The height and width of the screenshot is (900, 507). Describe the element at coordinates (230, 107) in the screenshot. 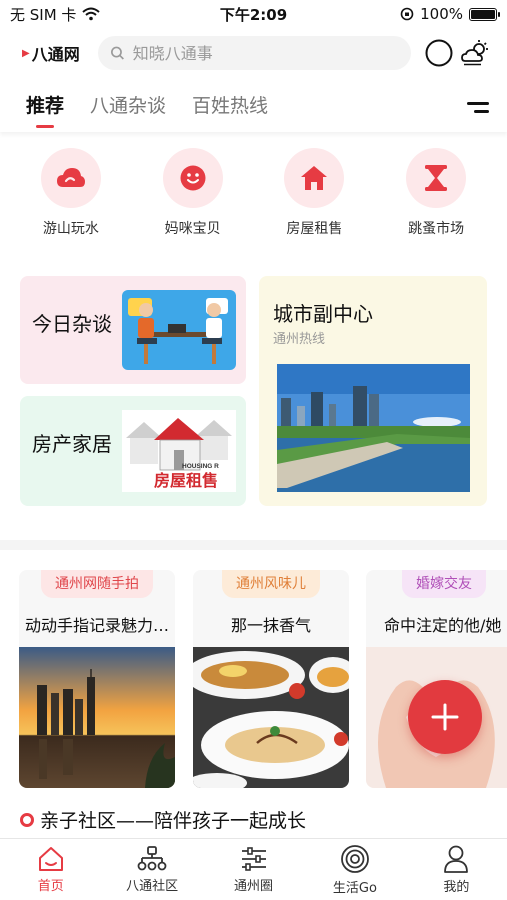

I see `tab-hotline: 百姓热线` at that location.